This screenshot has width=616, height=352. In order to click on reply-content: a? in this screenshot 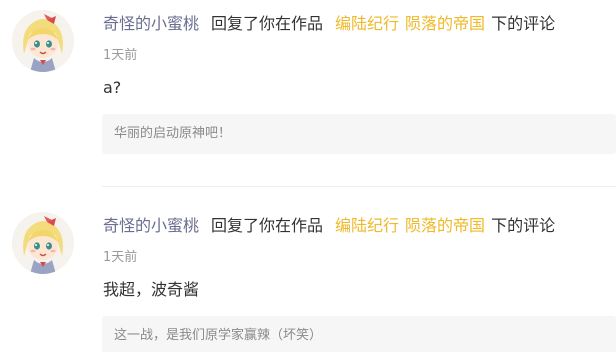, I will do `click(112, 87)`.